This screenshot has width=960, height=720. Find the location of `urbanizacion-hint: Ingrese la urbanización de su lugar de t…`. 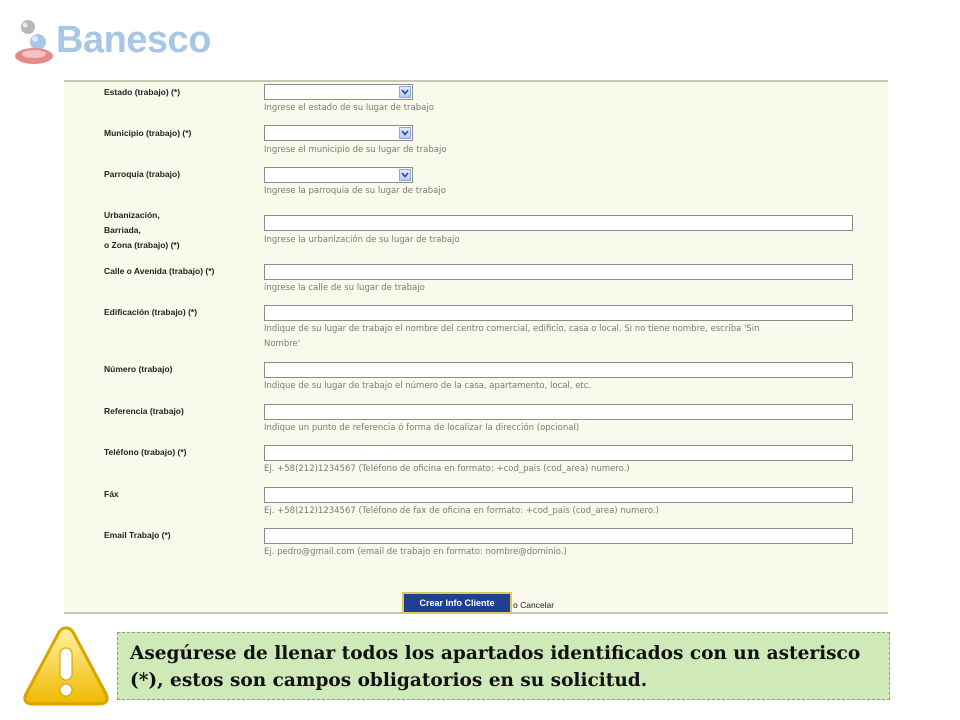

urbanizacion-hint: Ingrese la urbanización de su lugar de t… is located at coordinates (362, 240).